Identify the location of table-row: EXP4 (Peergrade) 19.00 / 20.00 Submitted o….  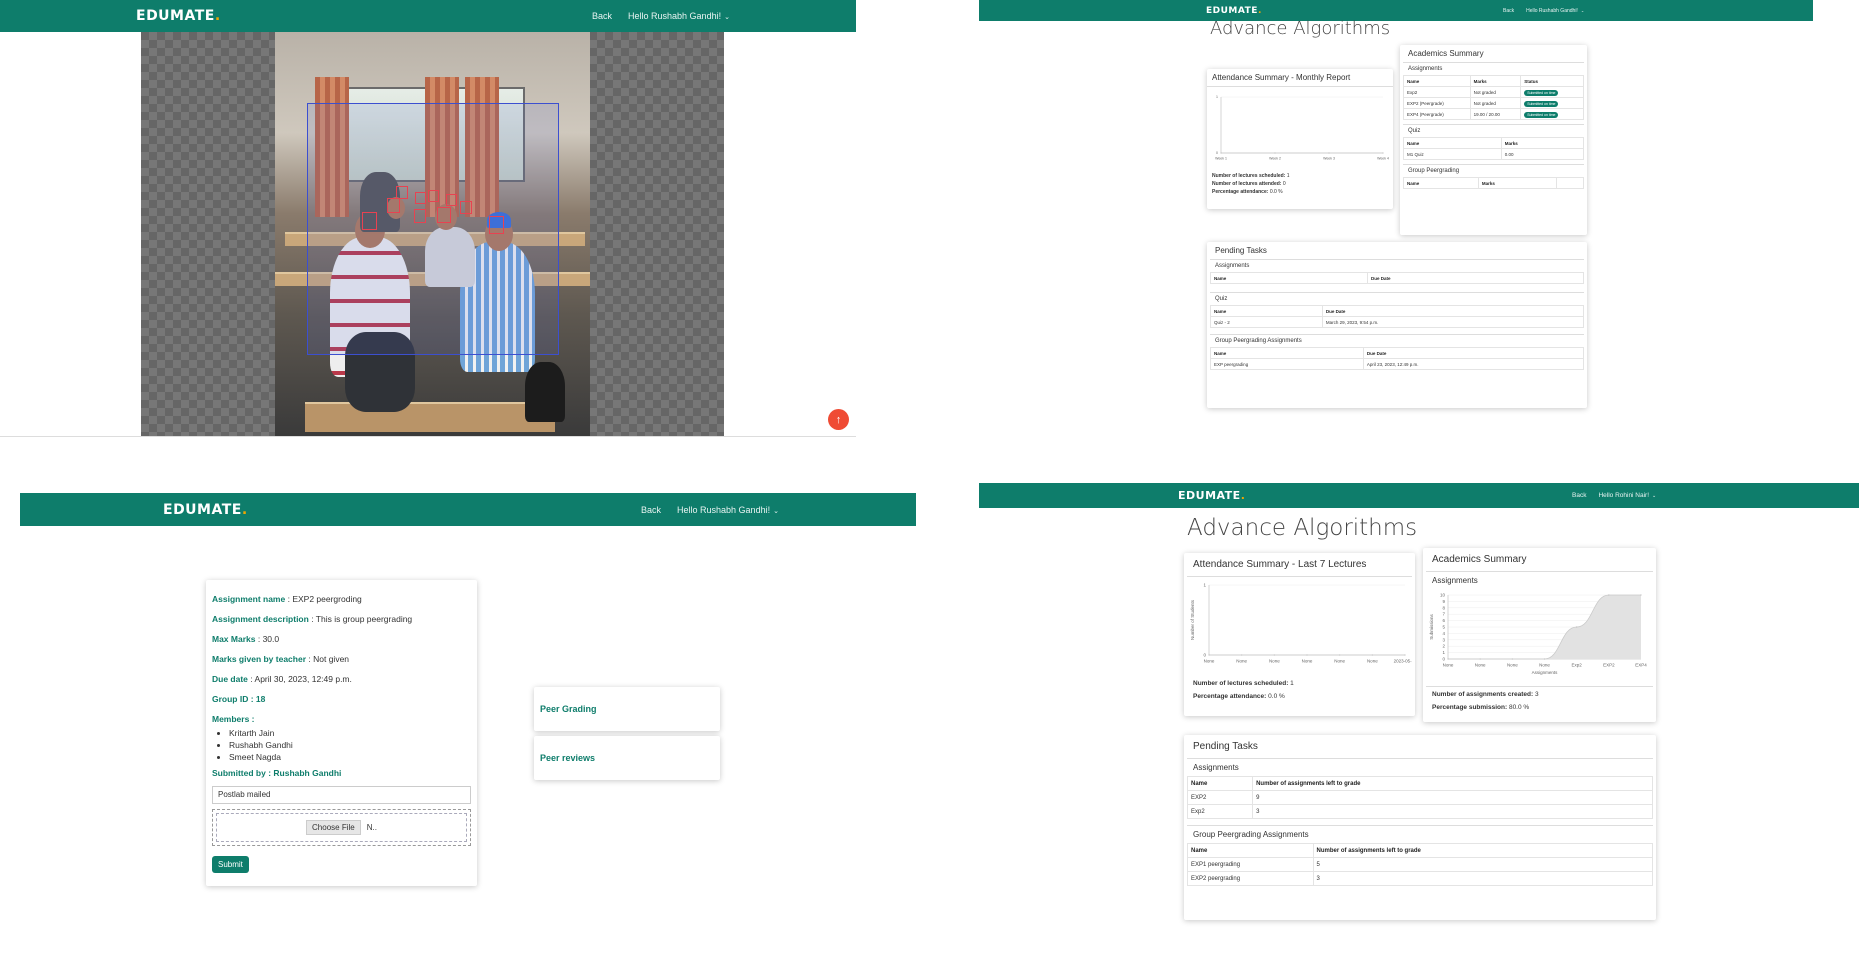
(1493, 114).